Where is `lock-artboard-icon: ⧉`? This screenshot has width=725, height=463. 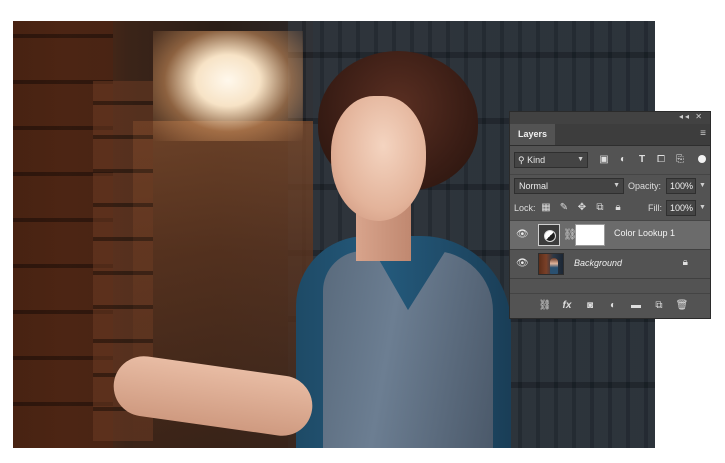 lock-artboard-icon: ⧉ is located at coordinates (600, 208).